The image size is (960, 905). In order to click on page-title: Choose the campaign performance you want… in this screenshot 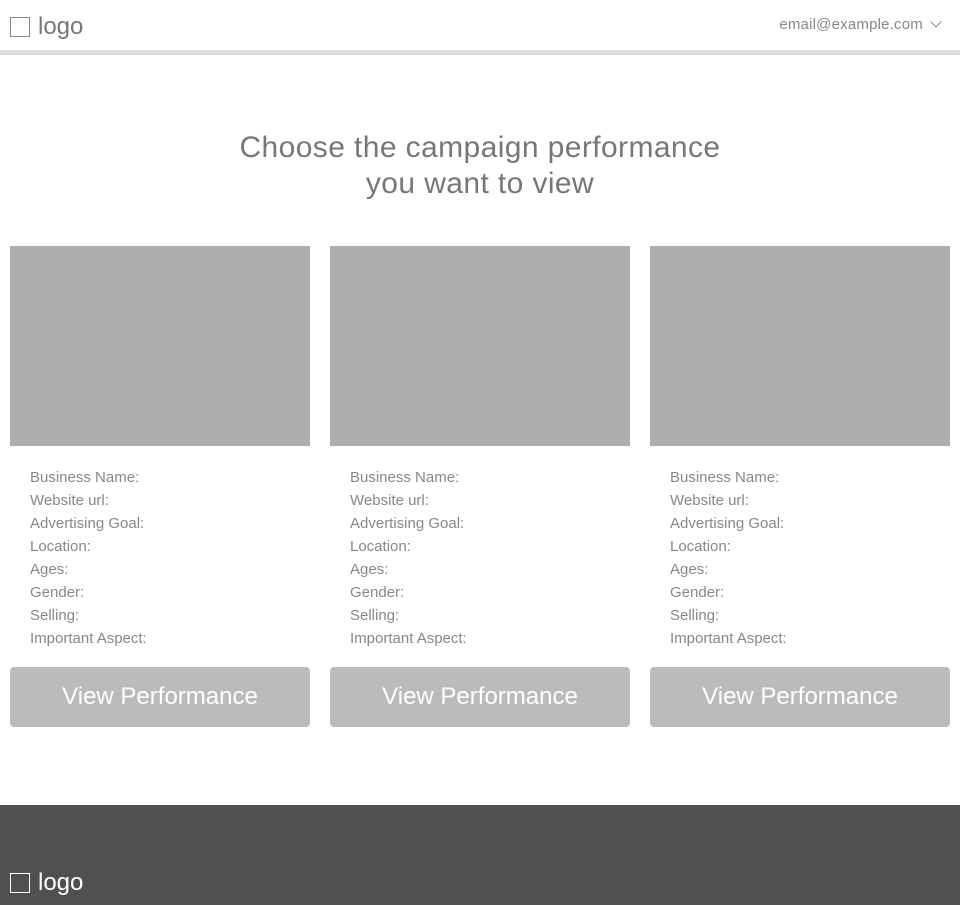, I will do `click(480, 166)`.